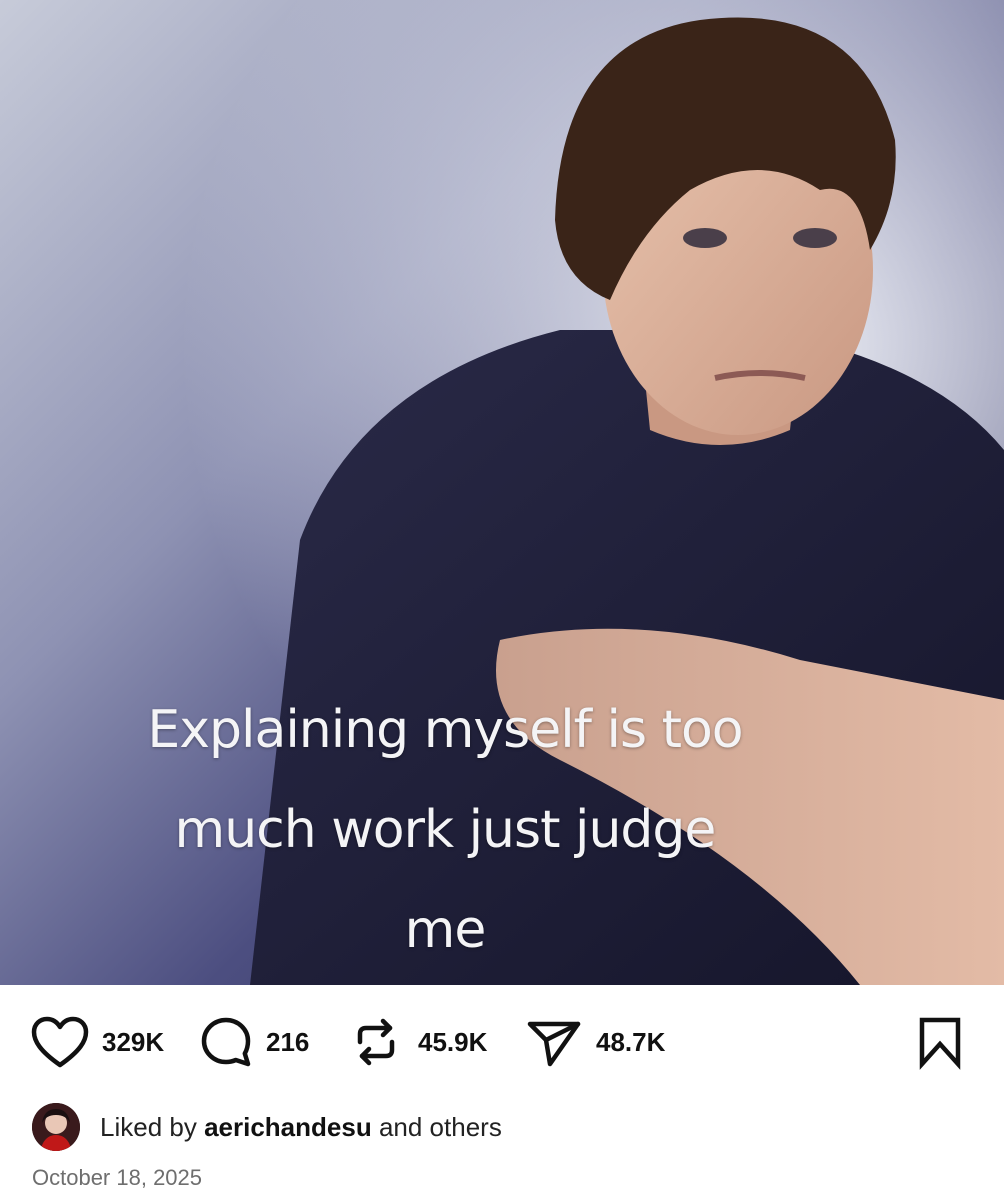  I want to click on send-icon, so click(554, 1042).